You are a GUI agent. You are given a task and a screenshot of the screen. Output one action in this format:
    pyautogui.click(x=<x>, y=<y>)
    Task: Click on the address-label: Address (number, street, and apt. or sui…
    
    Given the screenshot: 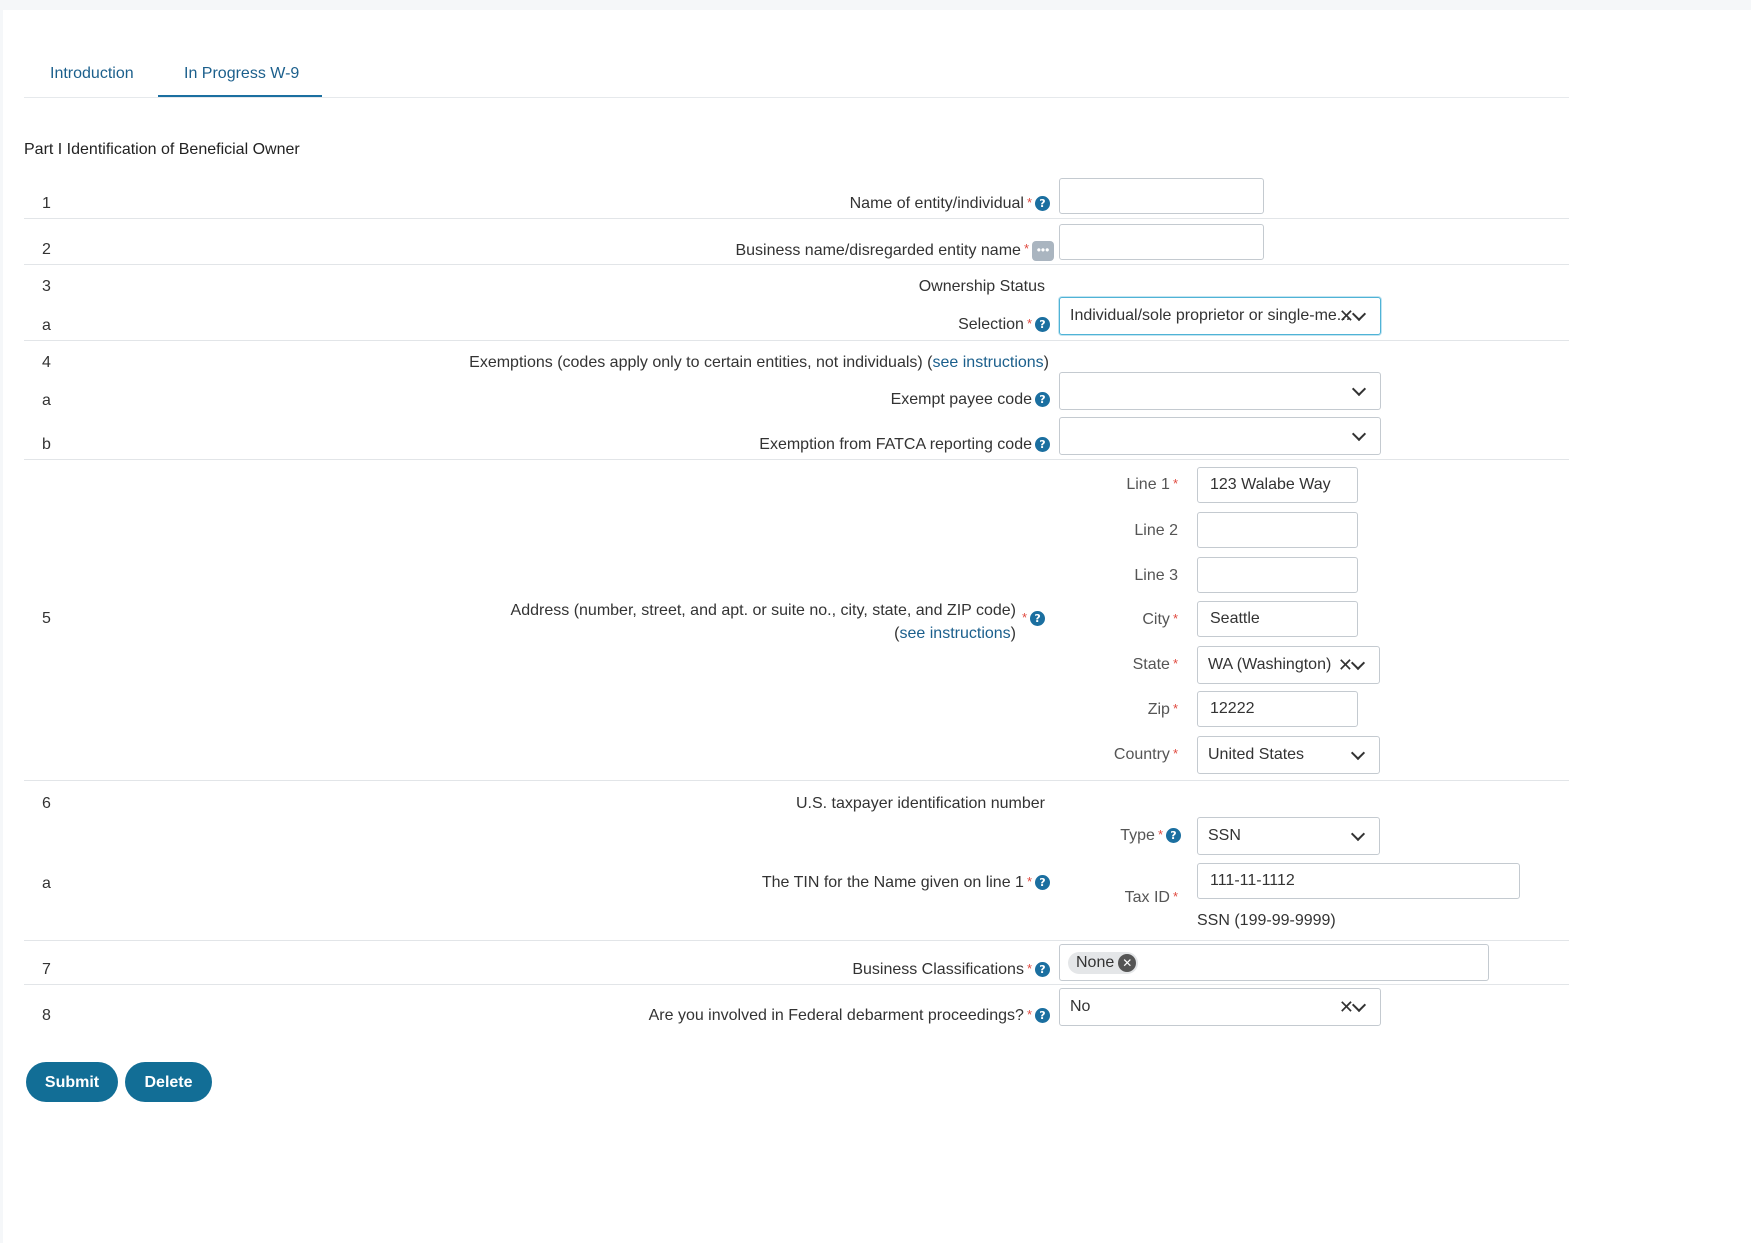 What is the action you would take?
    pyautogui.click(x=763, y=622)
    